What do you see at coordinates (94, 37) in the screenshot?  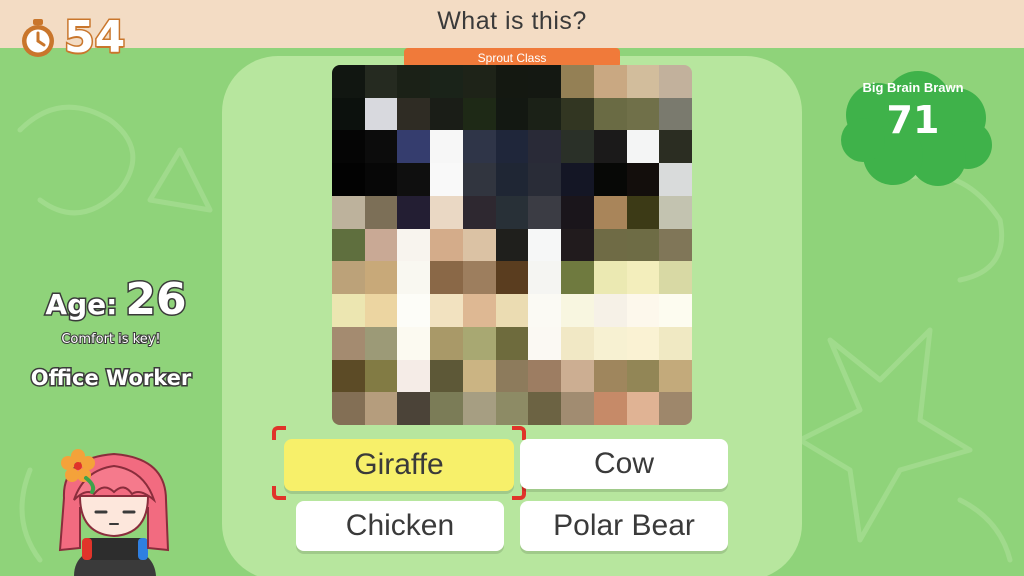 I see `timer-value: 54` at bounding box center [94, 37].